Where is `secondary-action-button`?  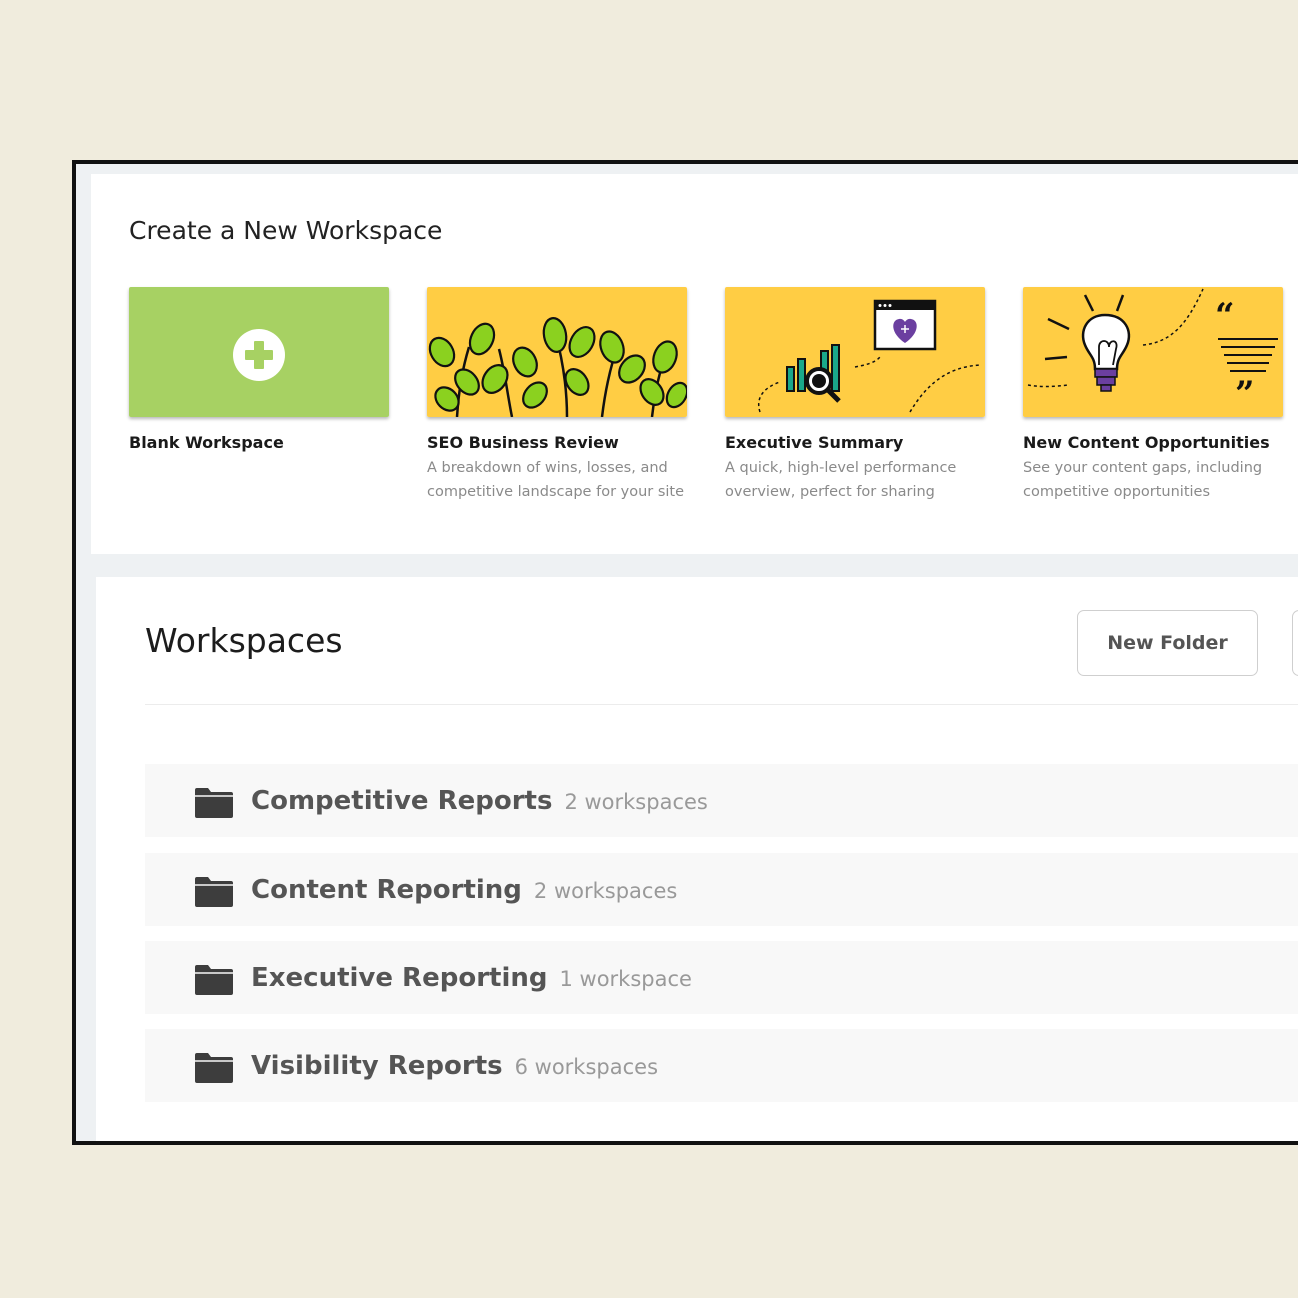 secondary-action-button is located at coordinates (1295, 643).